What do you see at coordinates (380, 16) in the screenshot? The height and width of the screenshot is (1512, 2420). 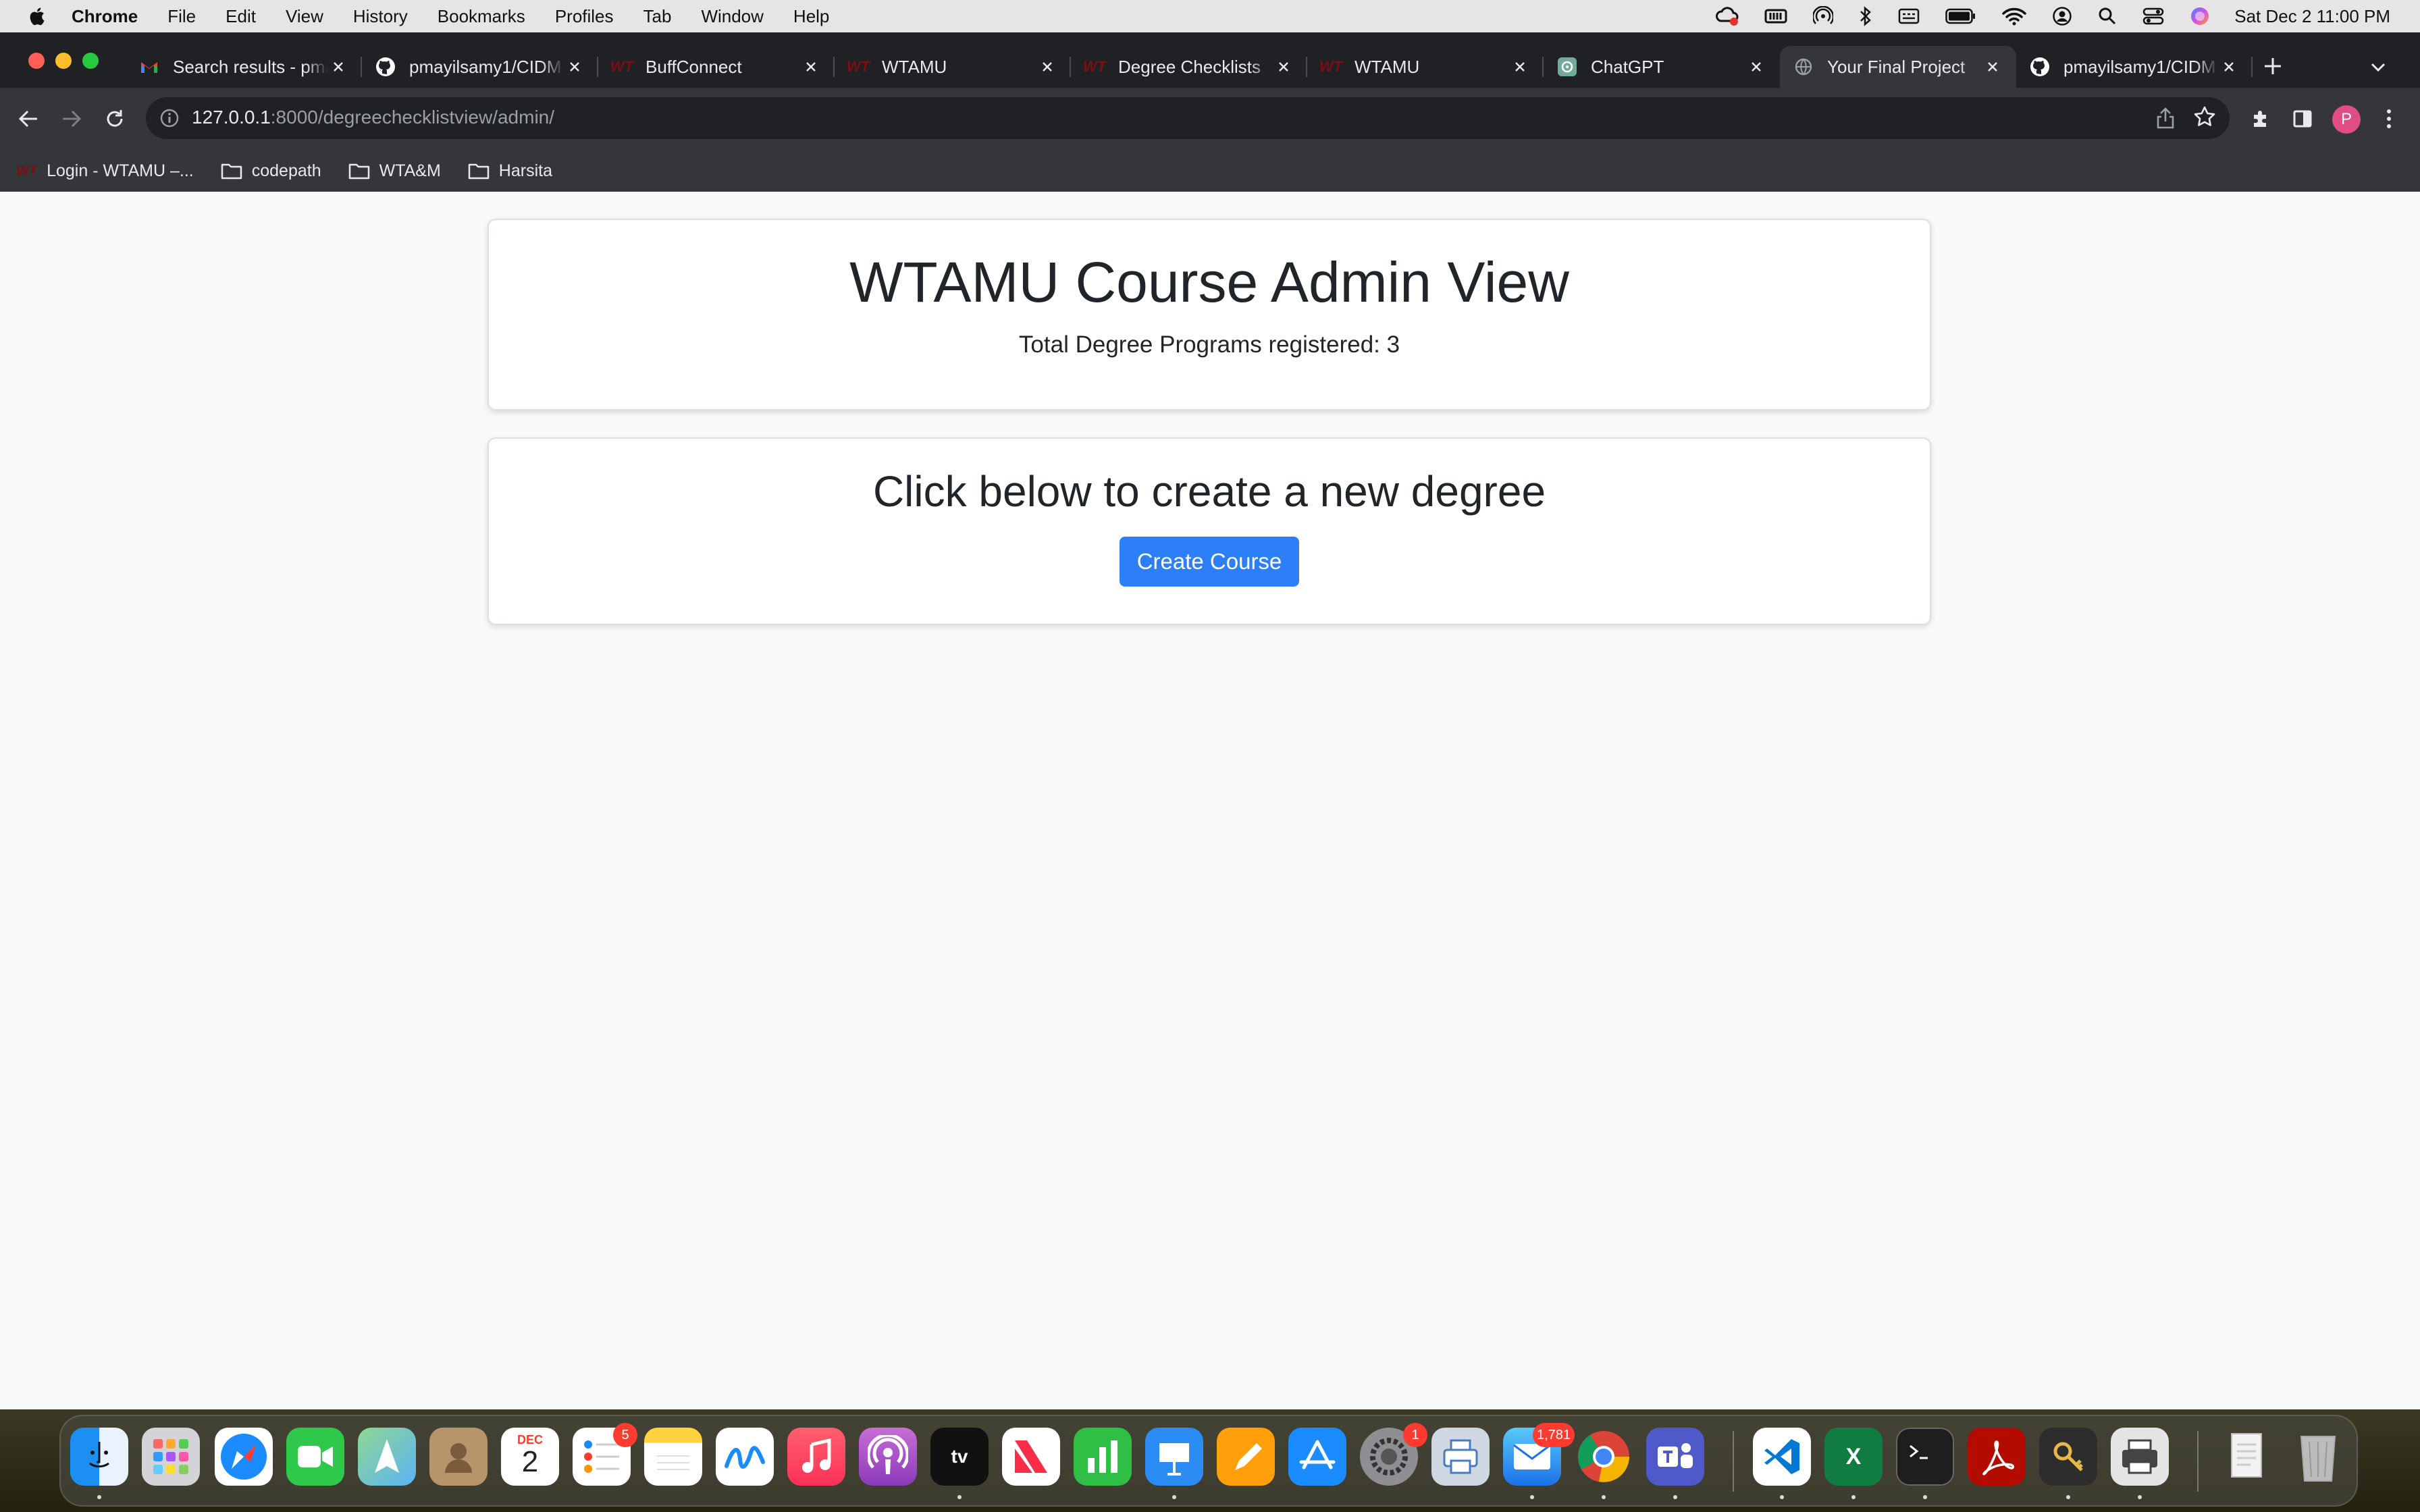 I see `menu-history: History` at bounding box center [380, 16].